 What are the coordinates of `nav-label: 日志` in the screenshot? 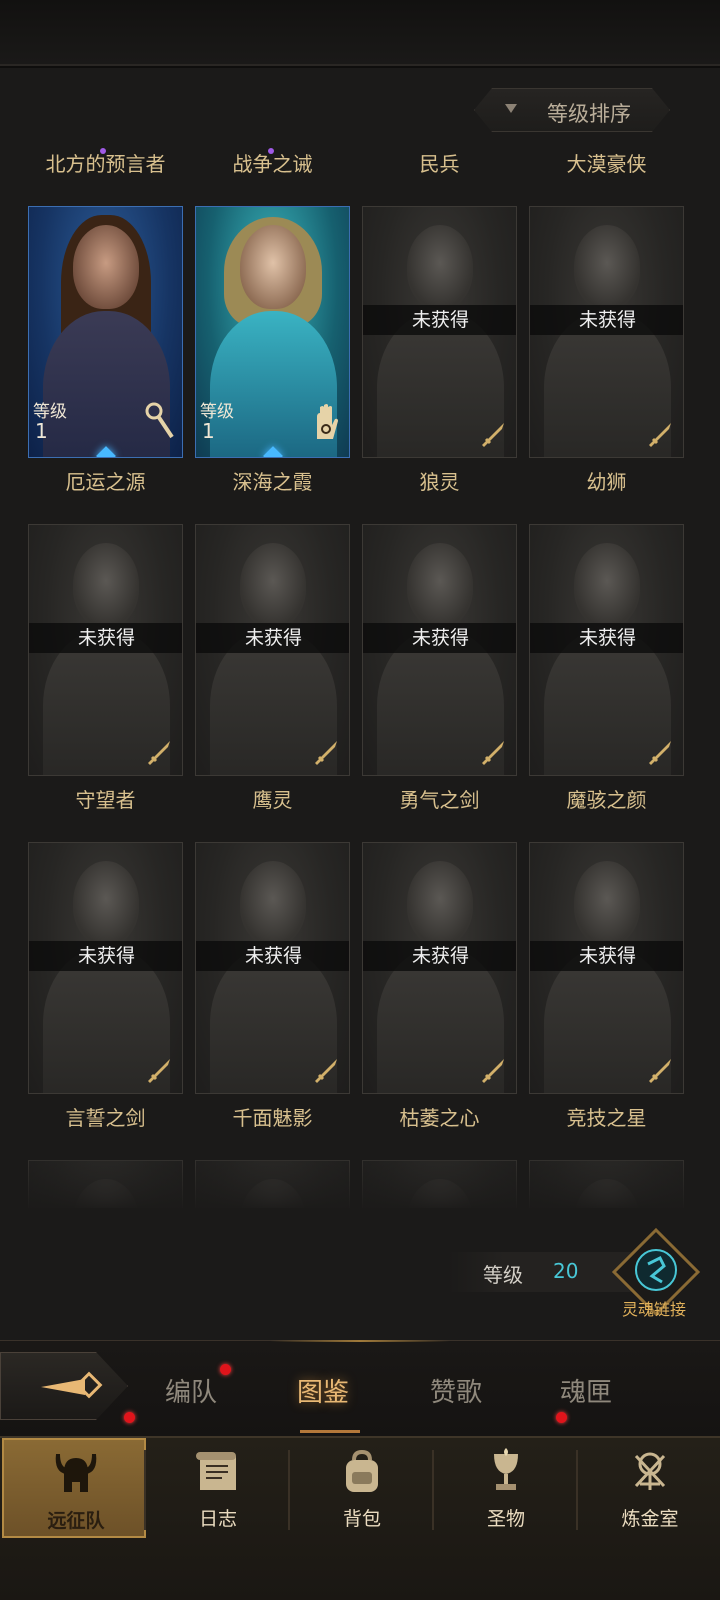 It's located at (217, 1519).